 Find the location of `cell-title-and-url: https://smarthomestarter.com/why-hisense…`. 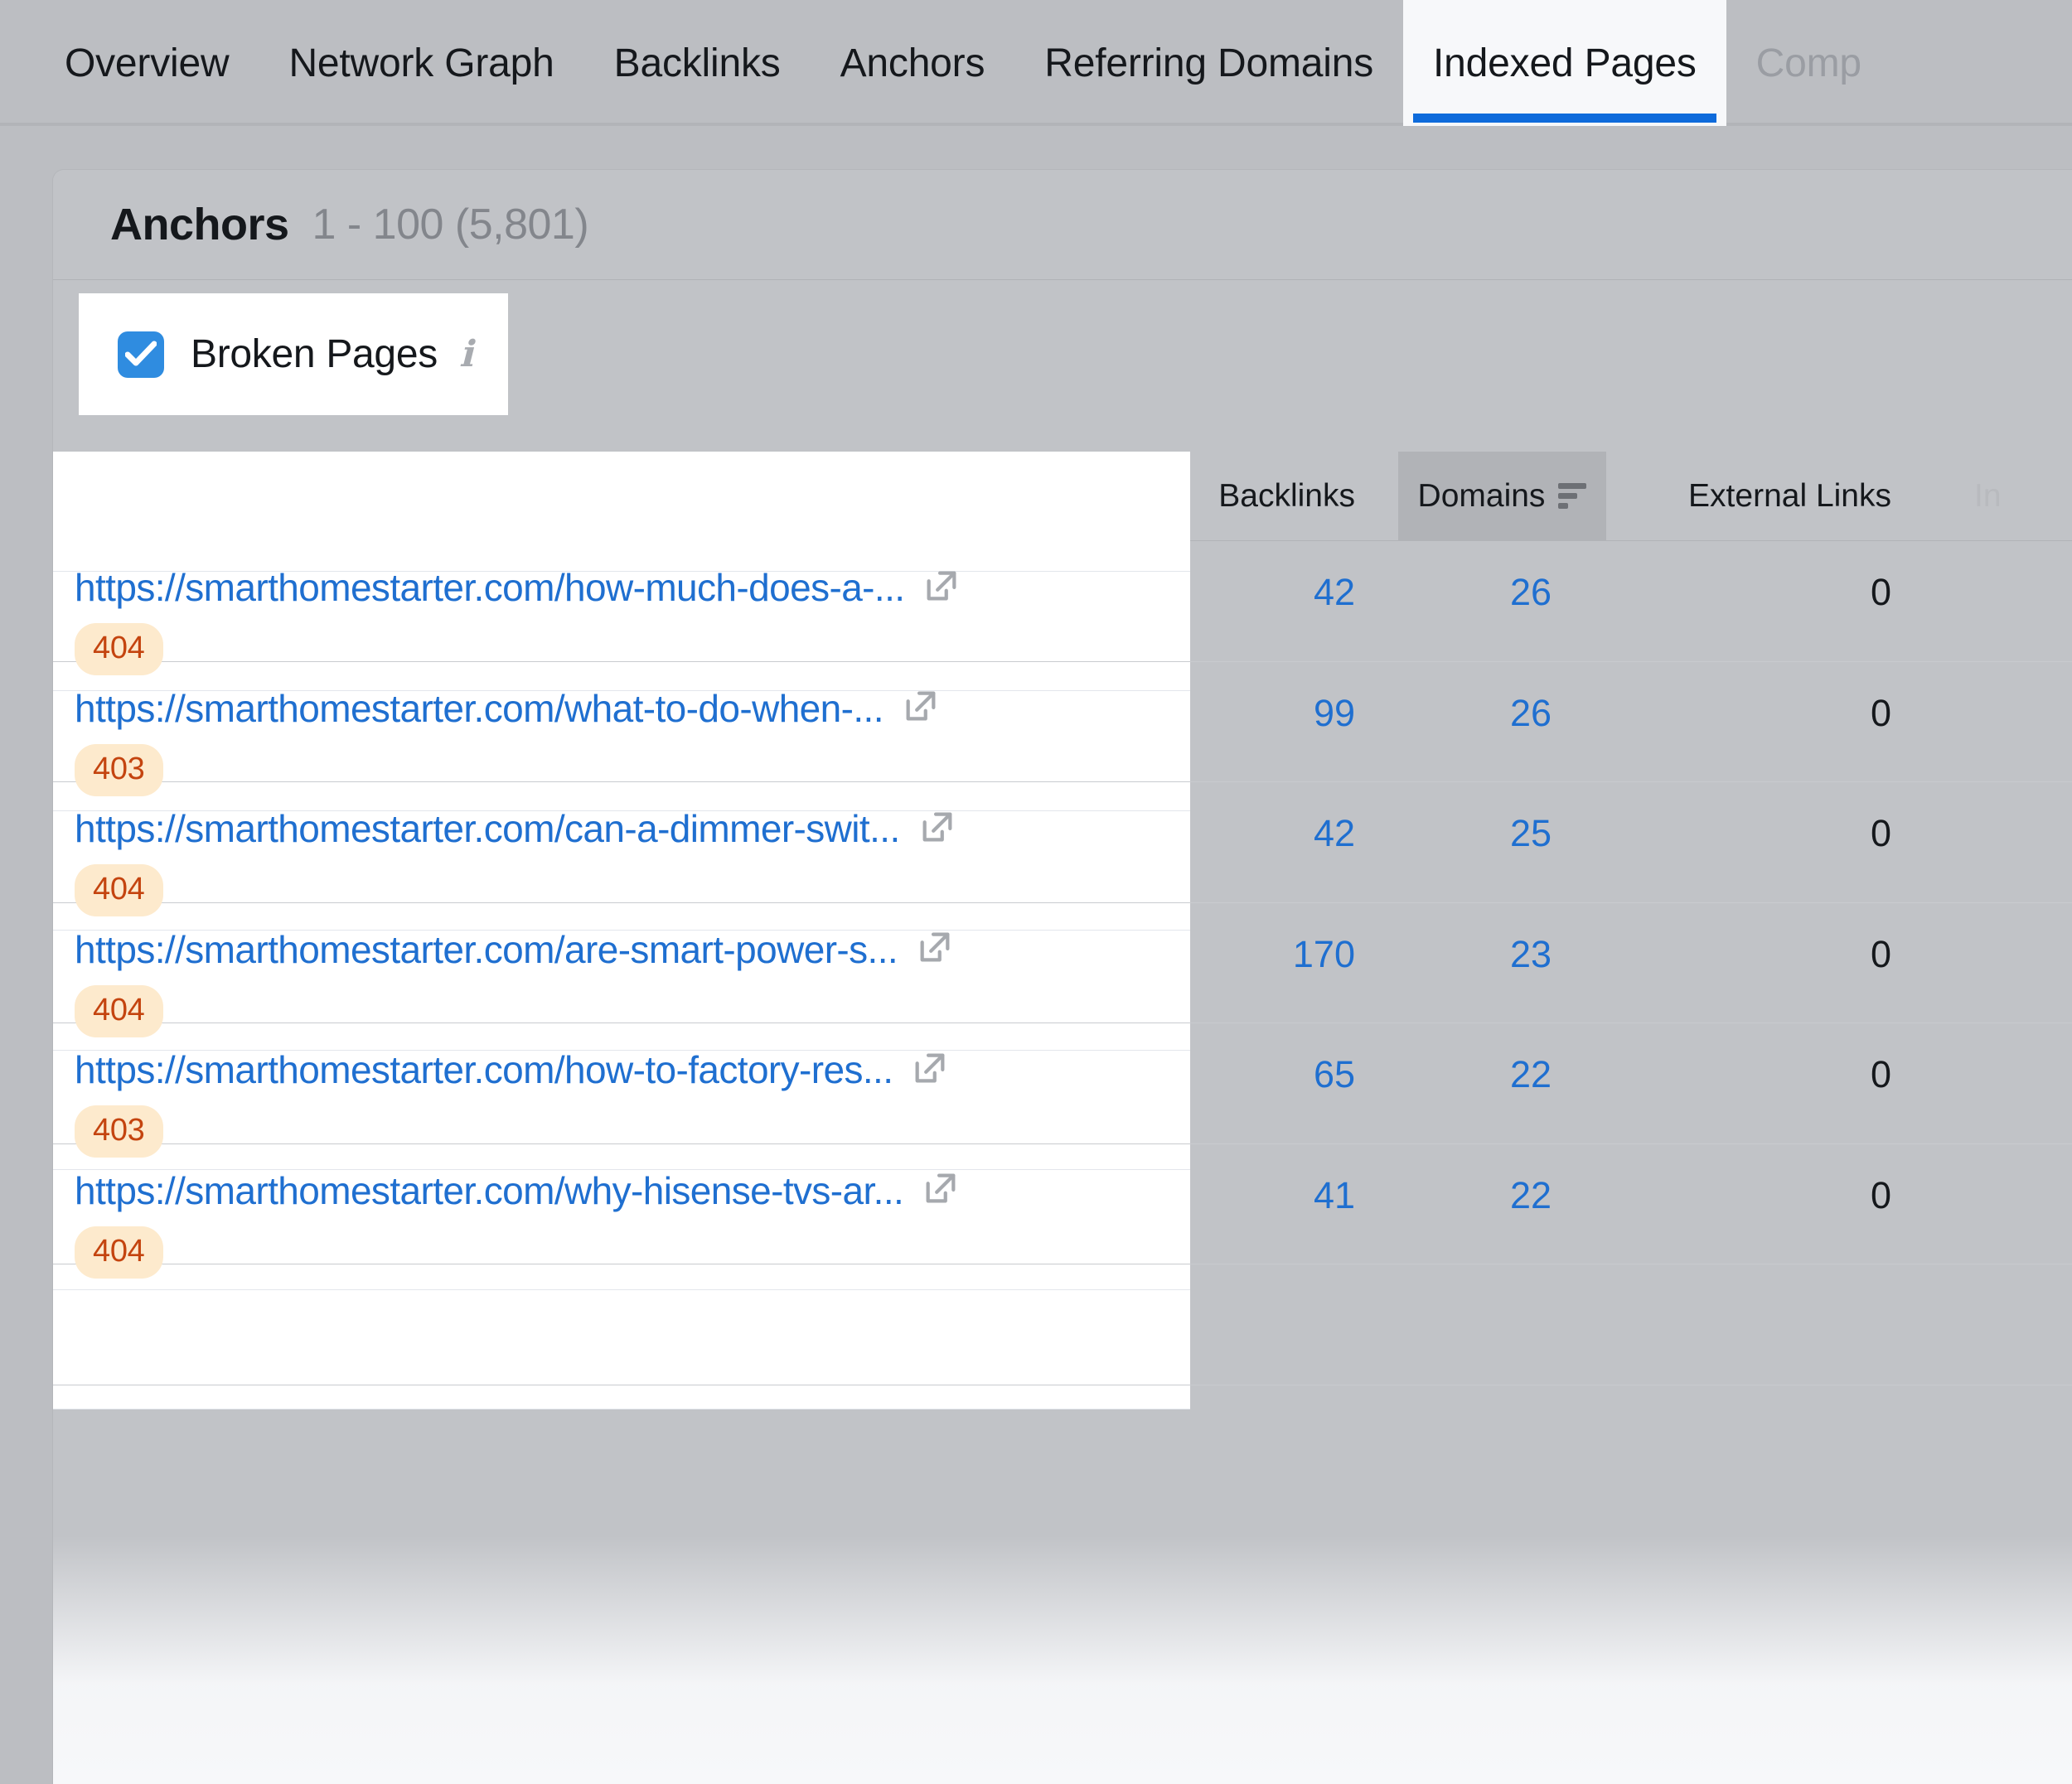

cell-title-and-url: https://smarthomestarter.com/why-hisense… is located at coordinates (621, 1211).